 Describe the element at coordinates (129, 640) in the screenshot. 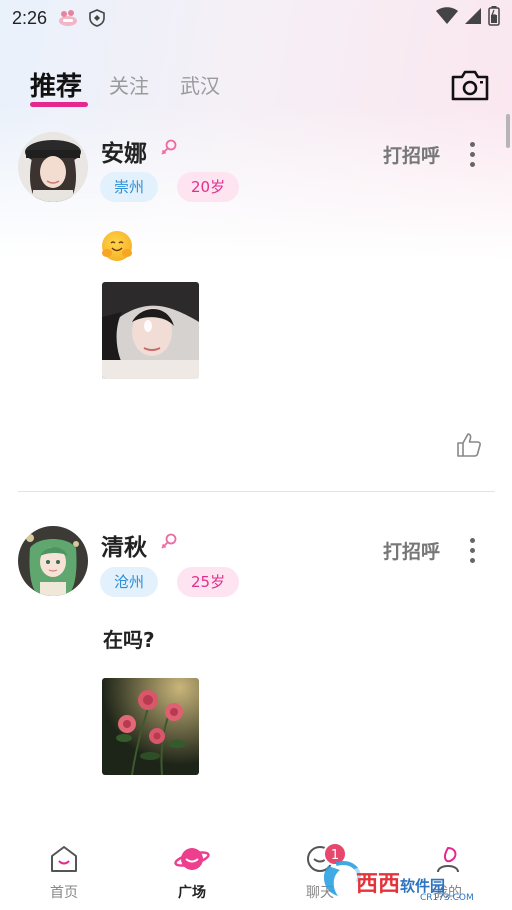

I see `post-text: 在吗?` at that location.